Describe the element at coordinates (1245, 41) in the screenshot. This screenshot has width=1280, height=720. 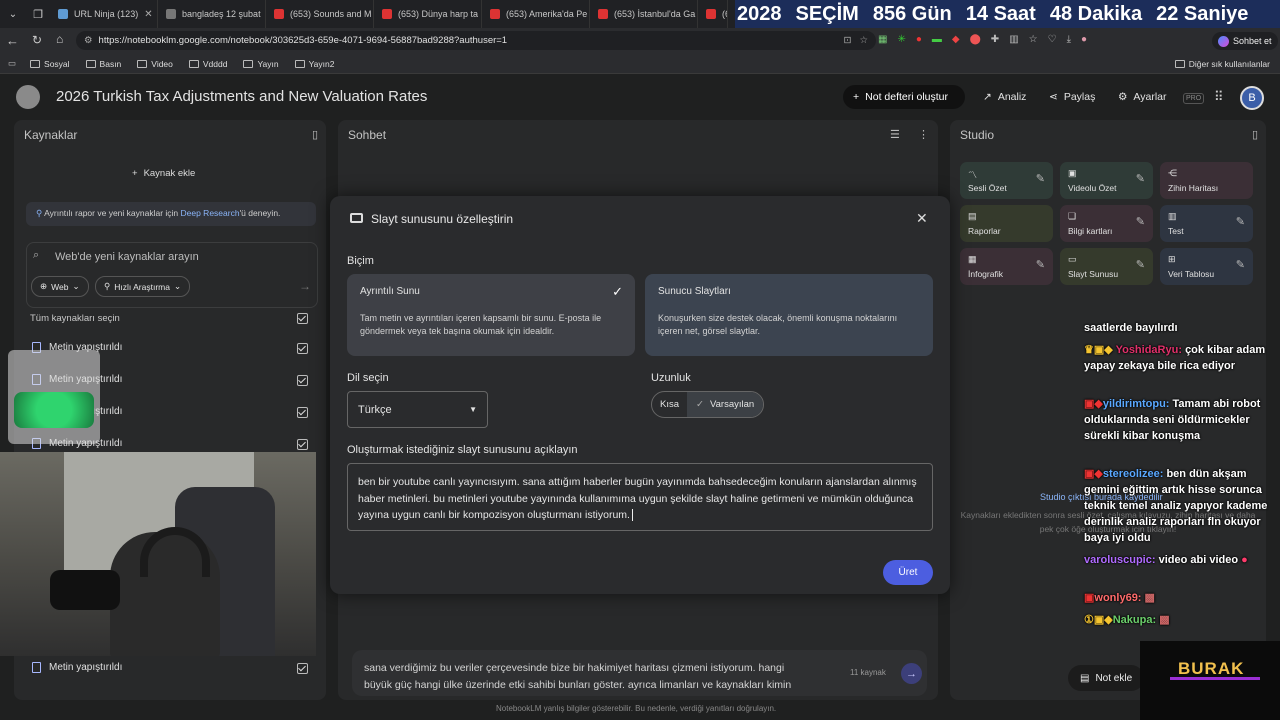
I see `chat-button: Sohbet et` at that location.